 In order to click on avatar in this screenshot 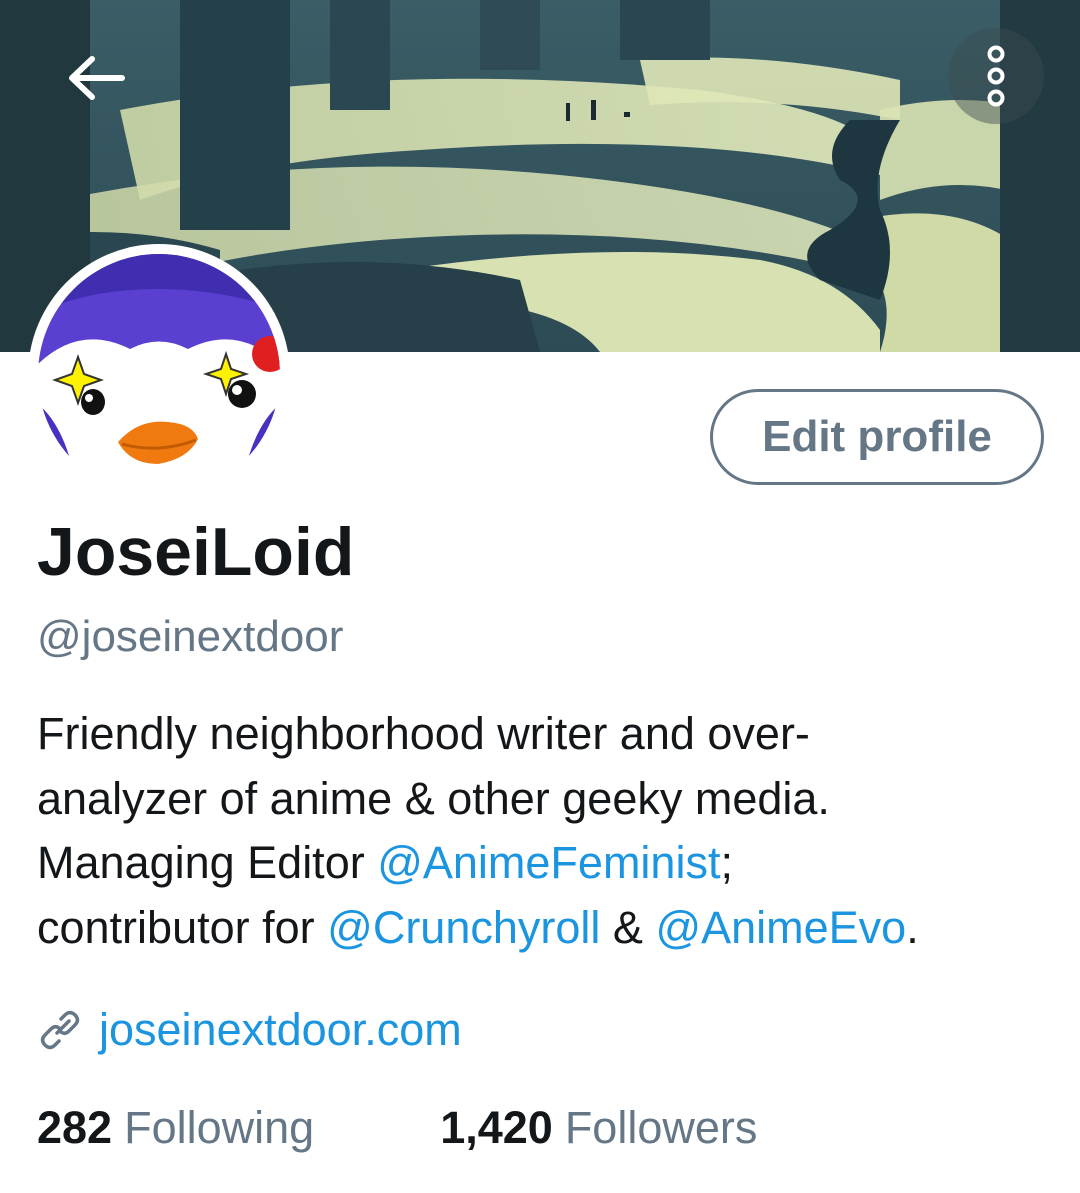, I will do `click(159, 375)`.